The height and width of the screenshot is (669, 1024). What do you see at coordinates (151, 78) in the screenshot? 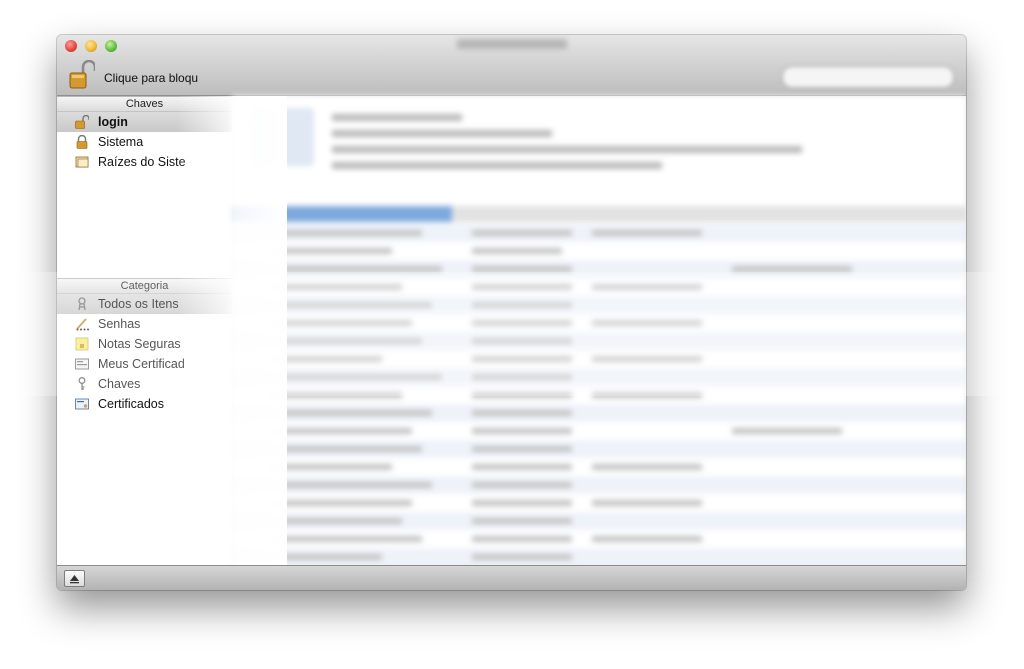
I see `lock-button-label: Clique para bloqu` at bounding box center [151, 78].